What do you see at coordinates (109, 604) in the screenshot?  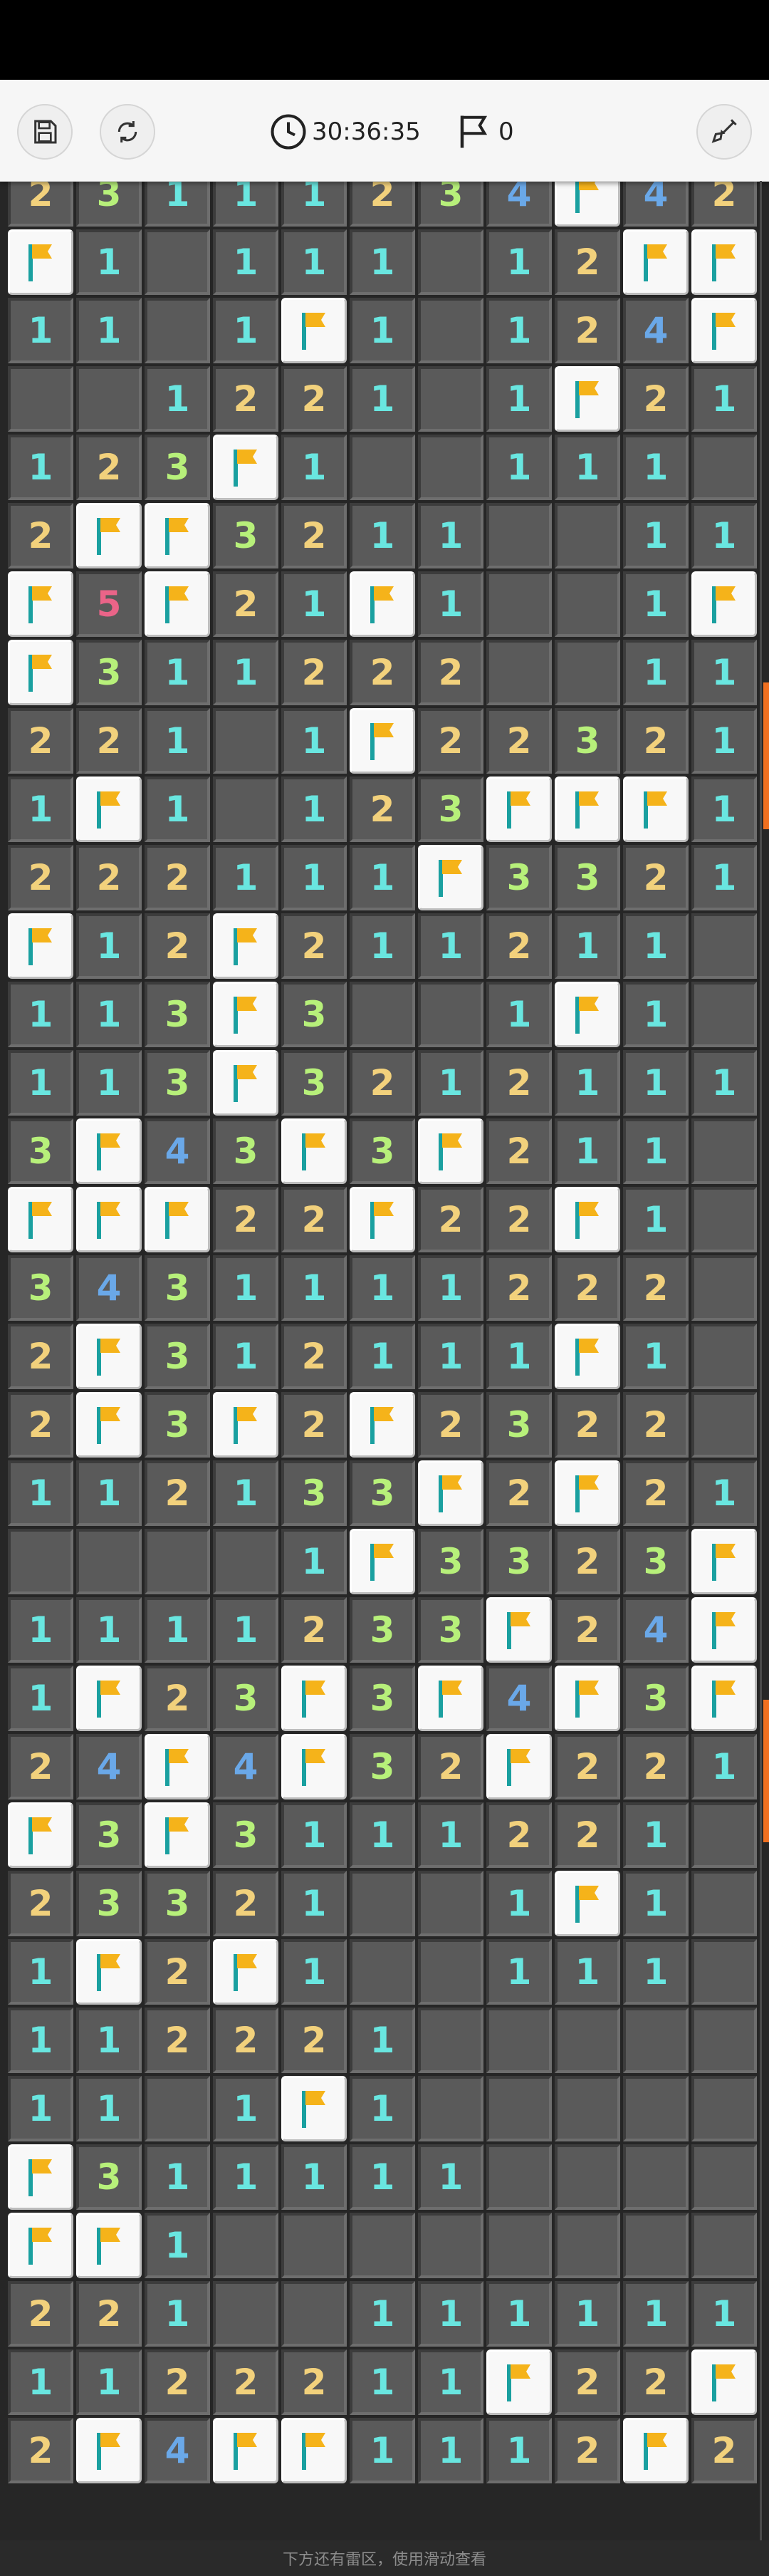 I see `number-cell: 5` at bounding box center [109, 604].